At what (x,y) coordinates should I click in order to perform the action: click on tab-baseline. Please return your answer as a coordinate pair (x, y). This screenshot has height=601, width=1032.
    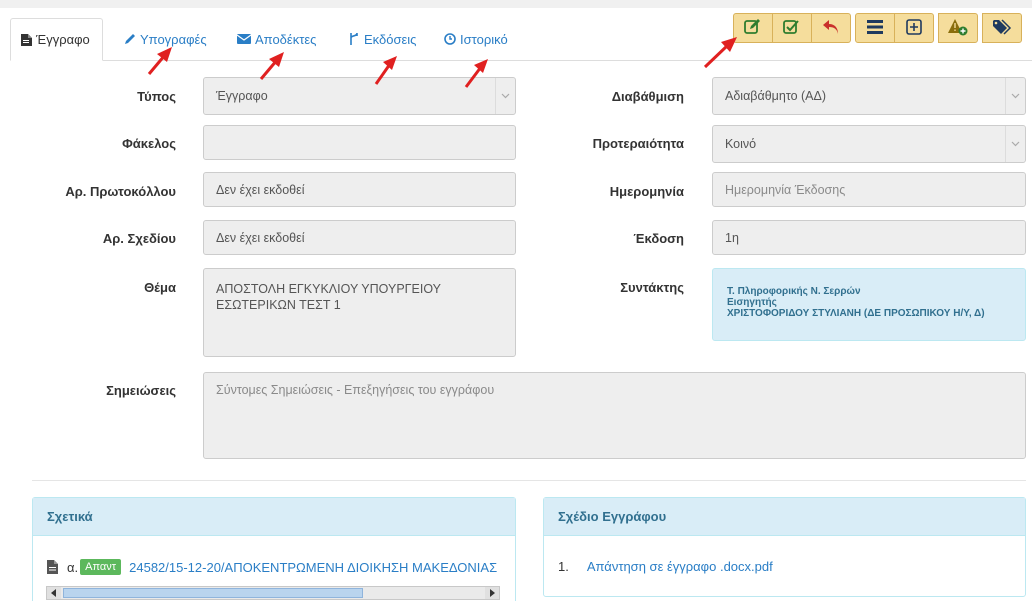
    Looking at the image, I should click on (521, 60).